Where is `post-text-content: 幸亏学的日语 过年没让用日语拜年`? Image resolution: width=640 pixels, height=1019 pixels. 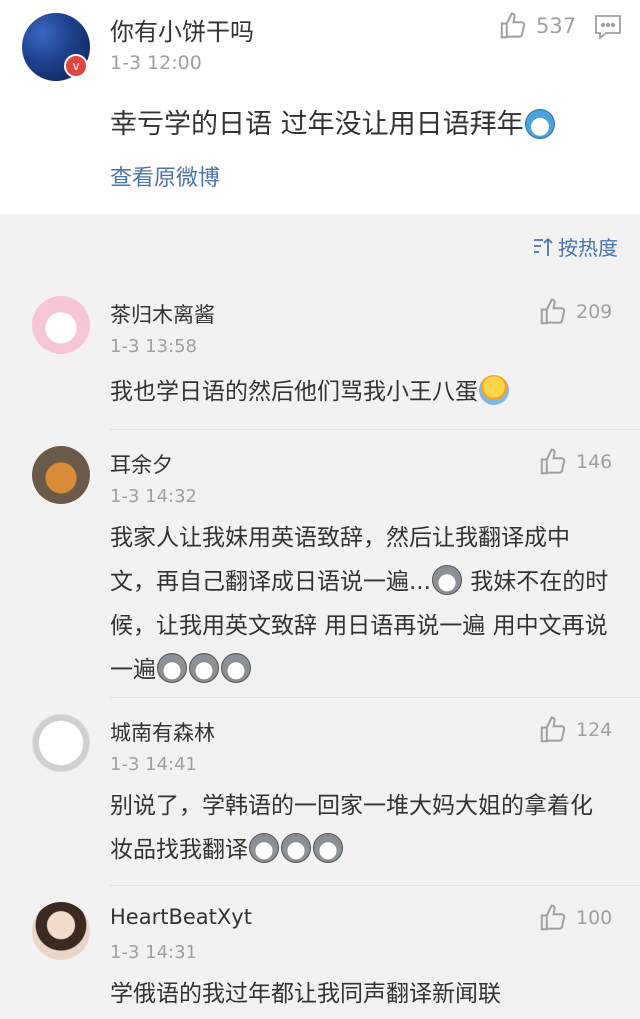 post-text-content: 幸亏学的日语 过年没让用日语拜年 is located at coordinates (317, 124).